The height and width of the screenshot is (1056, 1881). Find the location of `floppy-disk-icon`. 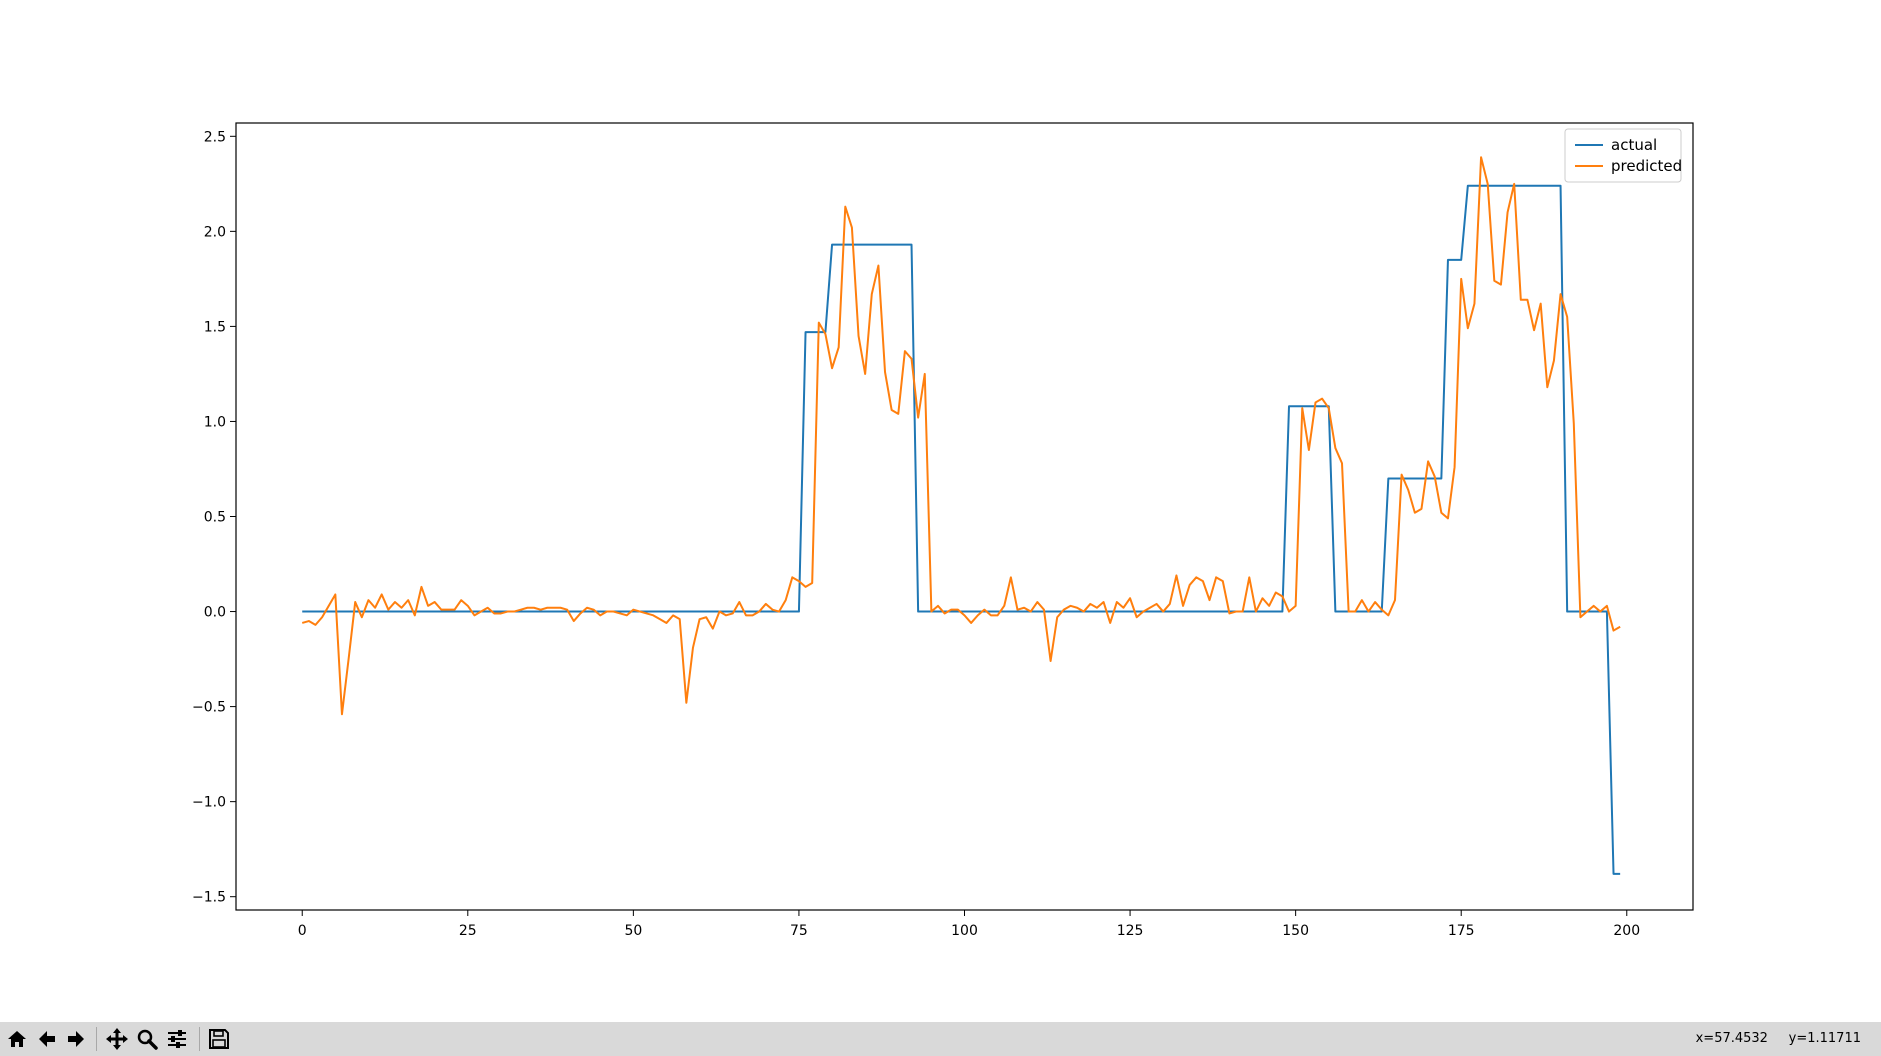

floppy-disk-icon is located at coordinates (219, 1039).